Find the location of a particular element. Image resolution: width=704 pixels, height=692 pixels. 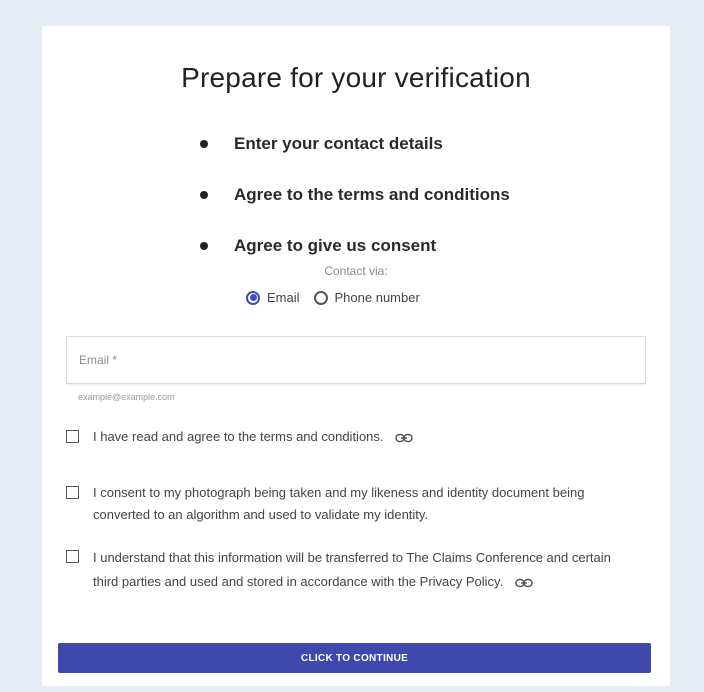

radio-label-phone: Phone number is located at coordinates (377, 297).